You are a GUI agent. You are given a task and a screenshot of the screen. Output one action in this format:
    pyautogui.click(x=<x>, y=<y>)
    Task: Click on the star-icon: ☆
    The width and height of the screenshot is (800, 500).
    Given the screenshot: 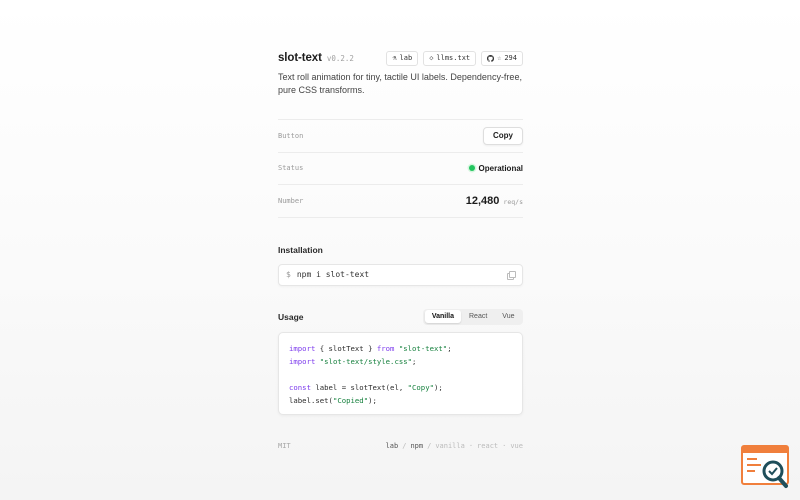 What is the action you would take?
    pyautogui.click(x=499, y=58)
    